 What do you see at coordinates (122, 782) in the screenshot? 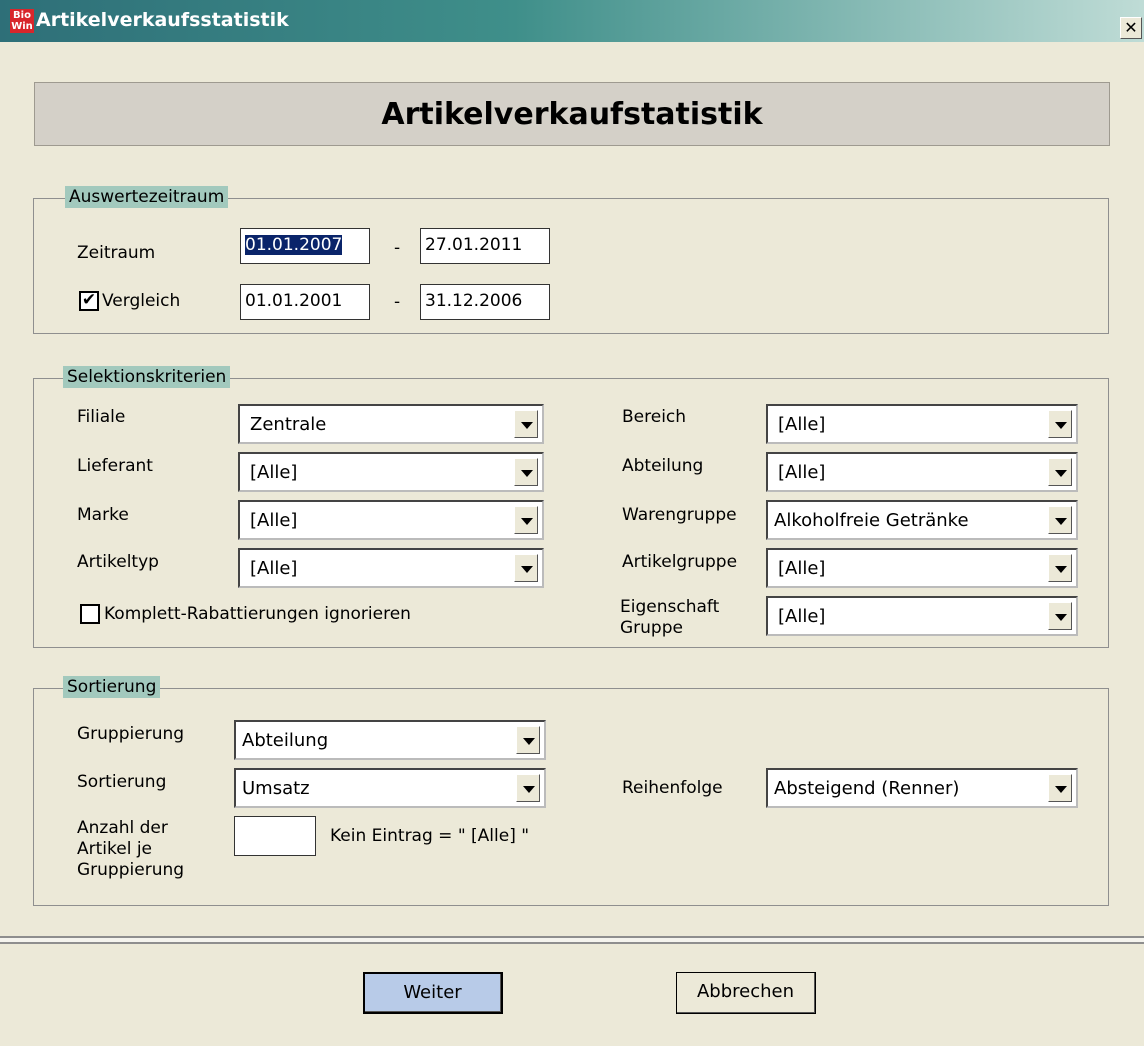
I see `sortierung-label: Sortierung` at bounding box center [122, 782].